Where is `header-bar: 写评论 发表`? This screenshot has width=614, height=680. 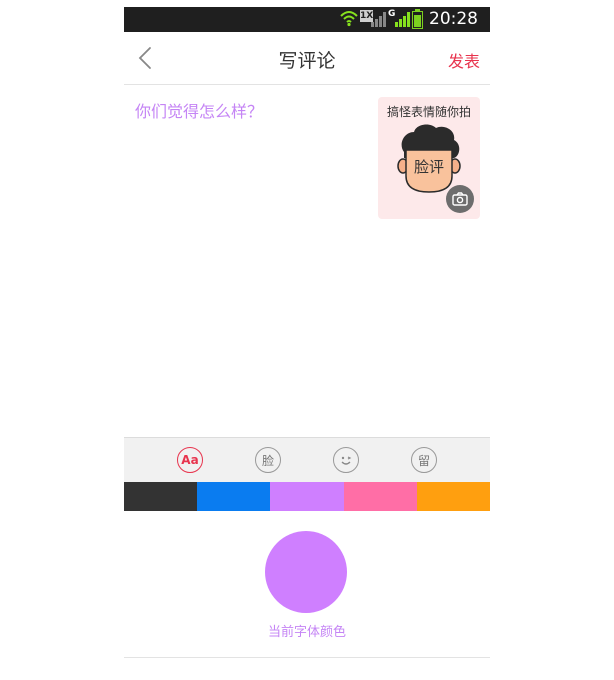
header-bar: 写评论 发表 is located at coordinates (307, 58).